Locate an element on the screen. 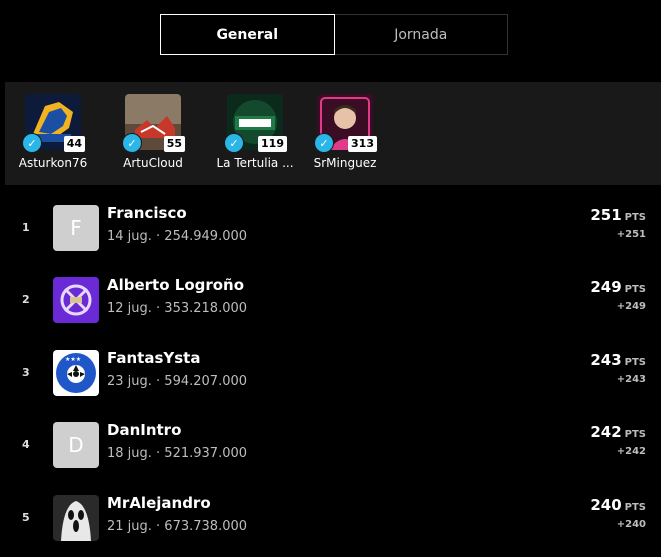  tab-jornada: Jornada is located at coordinates (421, 34).